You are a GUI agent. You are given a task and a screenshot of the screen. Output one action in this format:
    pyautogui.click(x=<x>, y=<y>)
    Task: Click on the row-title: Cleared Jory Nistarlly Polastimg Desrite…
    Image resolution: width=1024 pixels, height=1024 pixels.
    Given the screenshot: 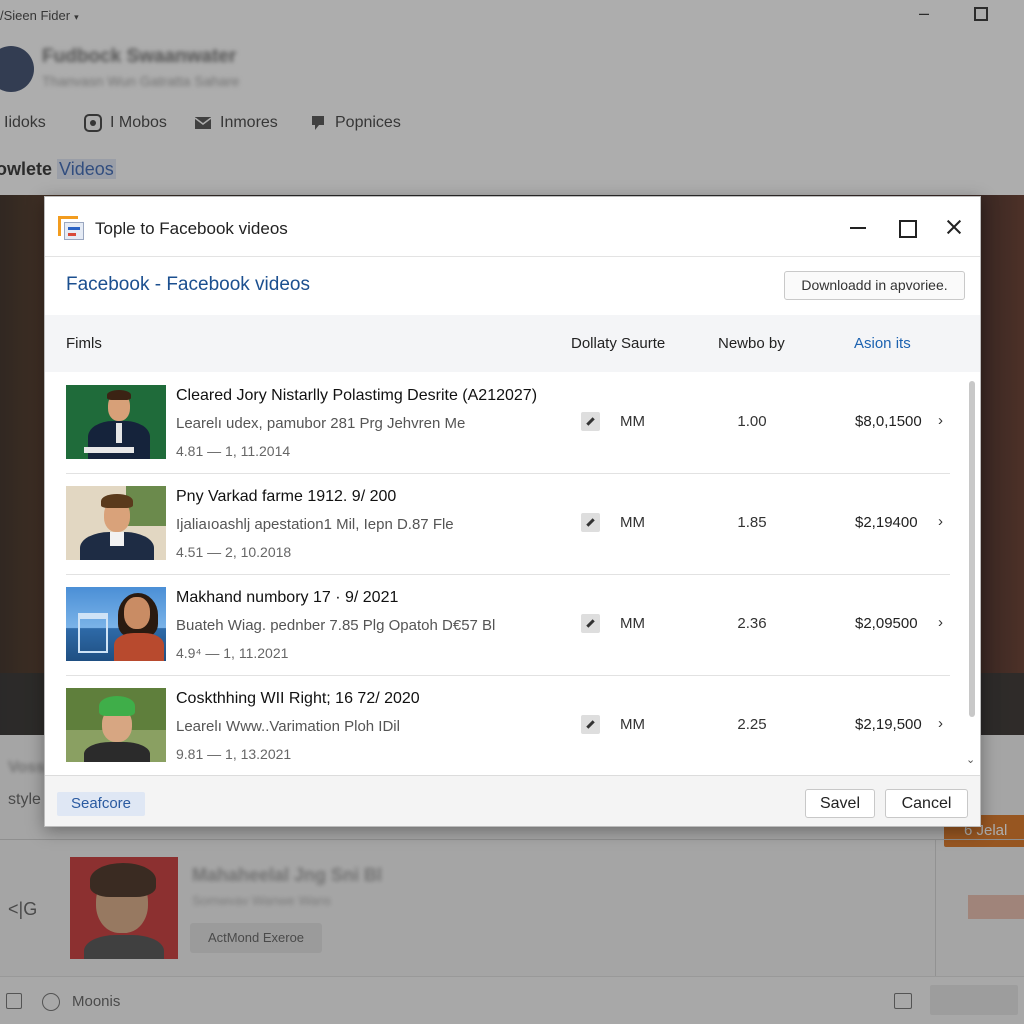 What is the action you would take?
    pyautogui.click(x=357, y=395)
    